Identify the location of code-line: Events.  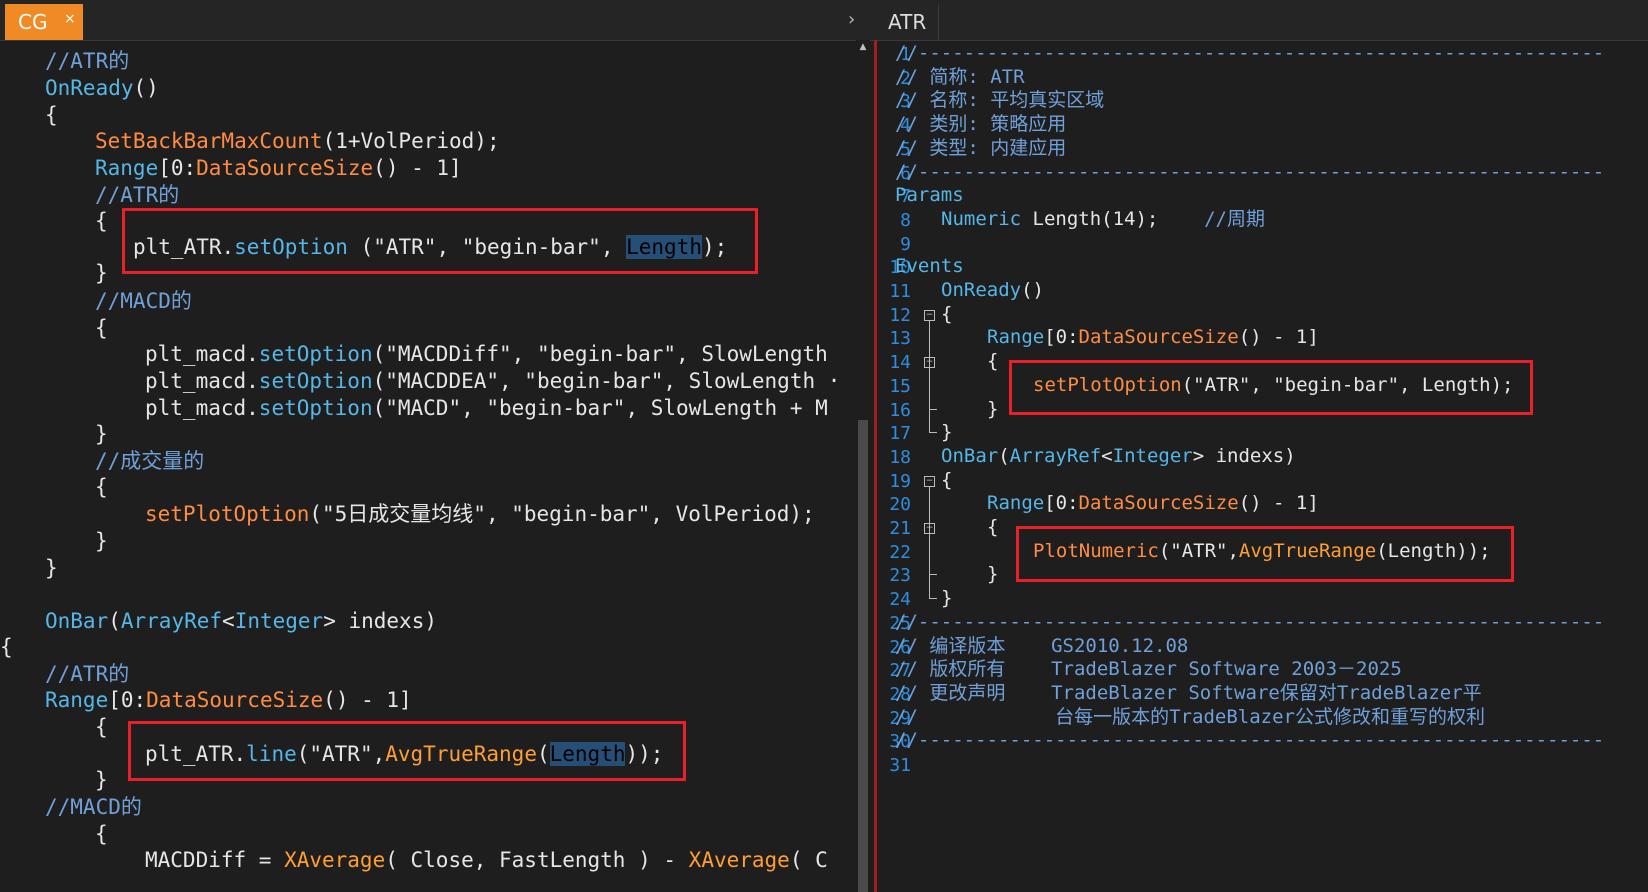
(929, 266).